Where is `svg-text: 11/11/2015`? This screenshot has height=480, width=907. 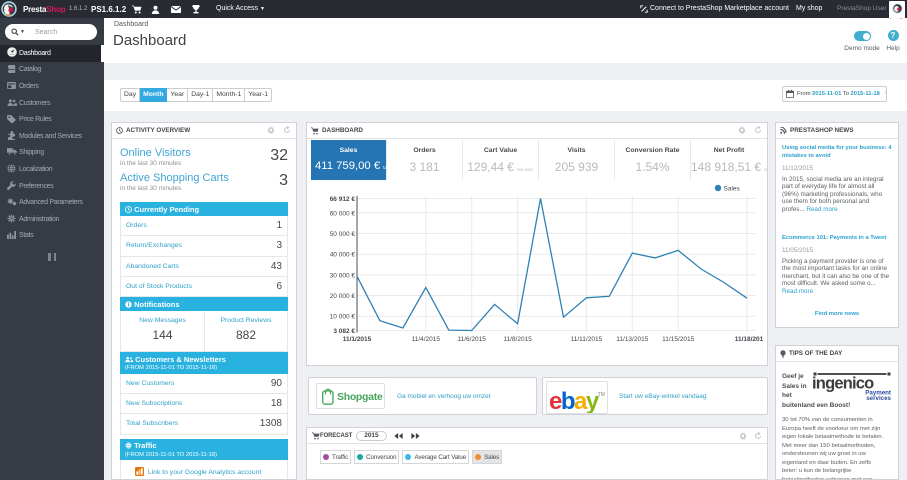
svg-text: 11/11/2015 is located at coordinates (587, 339).